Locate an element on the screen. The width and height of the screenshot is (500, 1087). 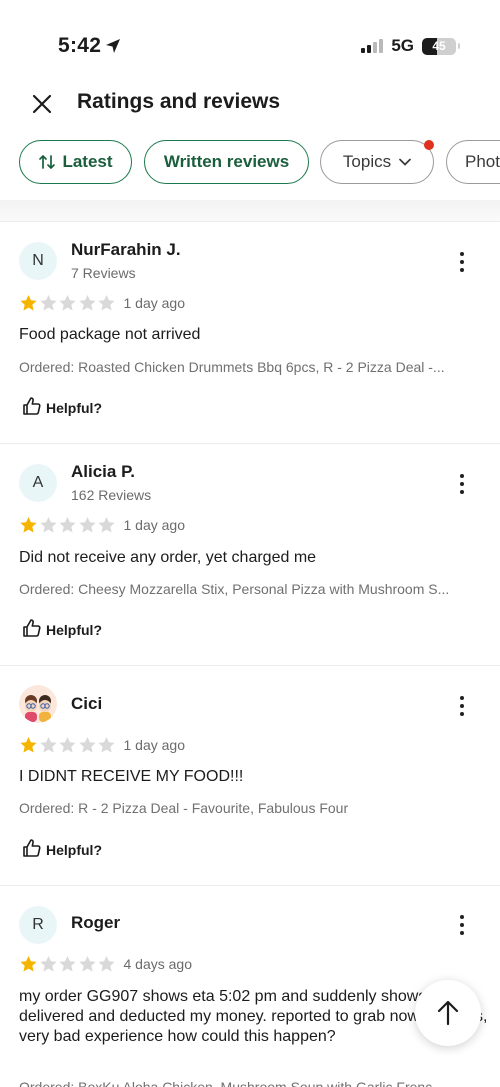
review-count: 162 Reviews is located at coordinates (111, 495).